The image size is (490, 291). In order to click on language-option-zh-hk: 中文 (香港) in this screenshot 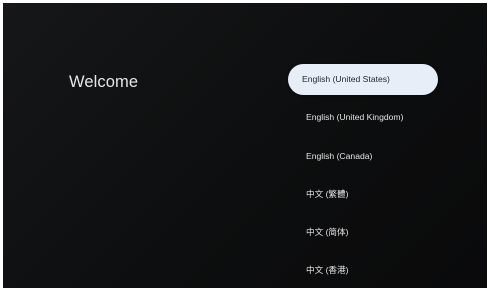, I will do `click(363, 270)`.